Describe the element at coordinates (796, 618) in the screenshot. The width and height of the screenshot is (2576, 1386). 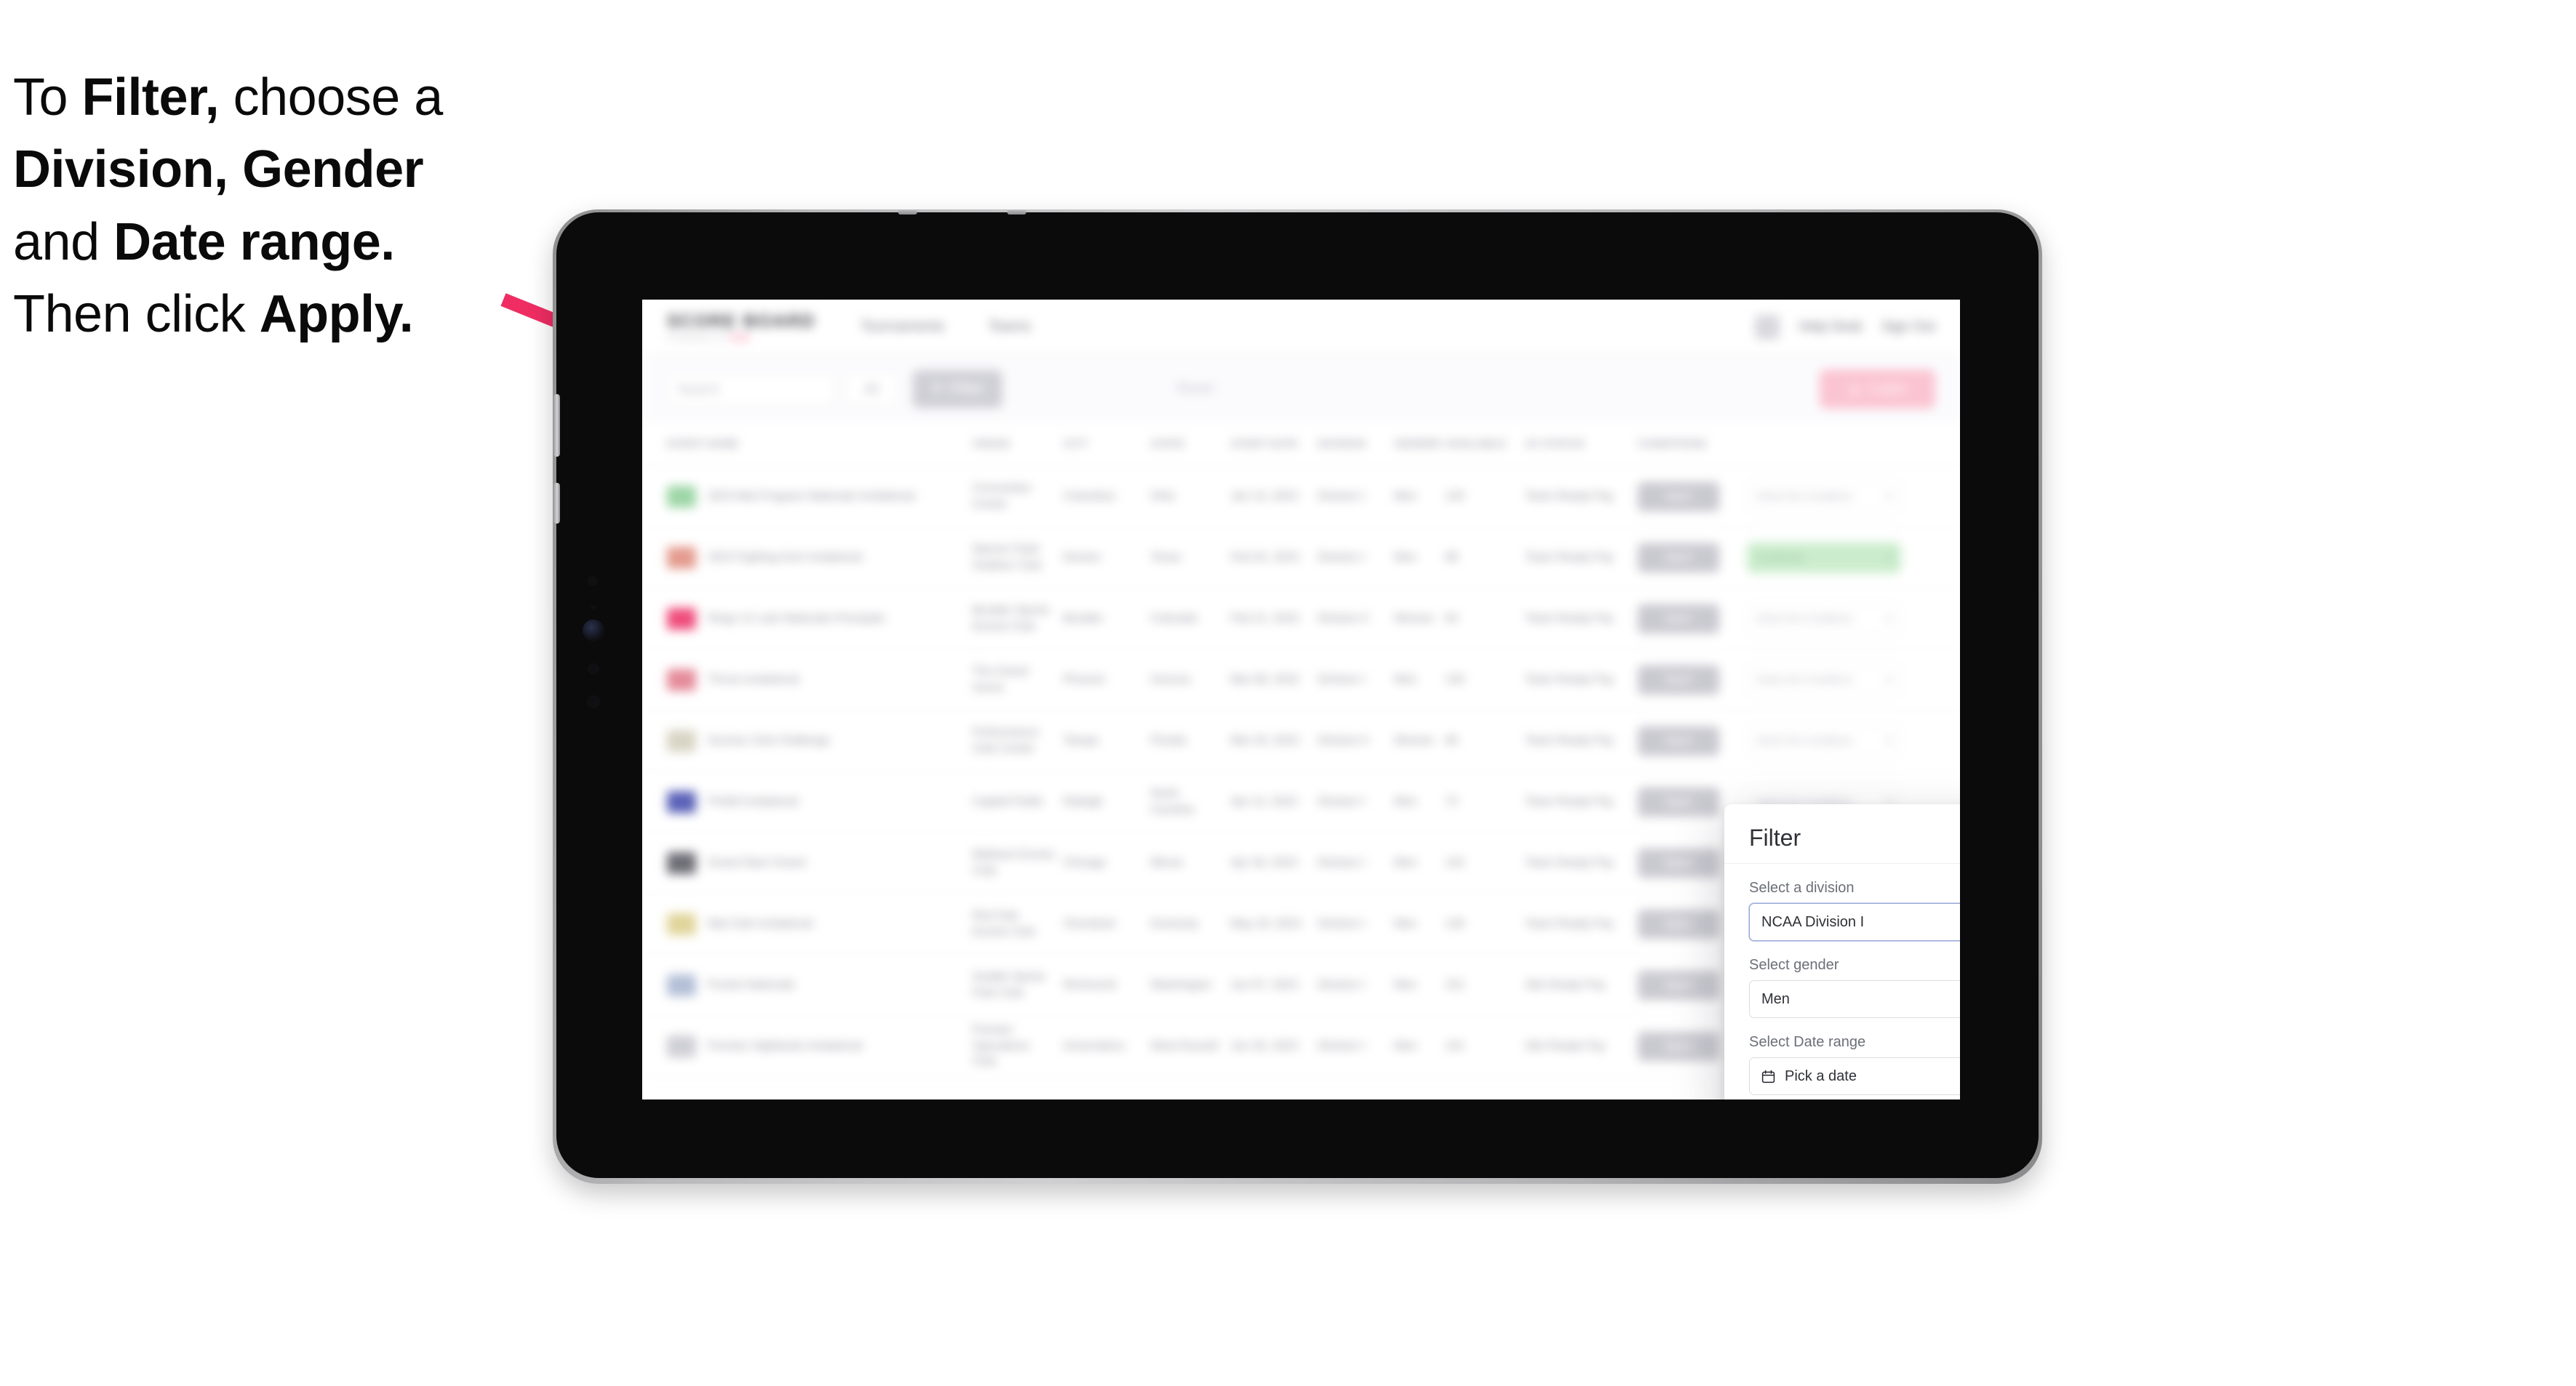
I see `event-name-label: Rings 12 Late Nationals Principals` at that location.